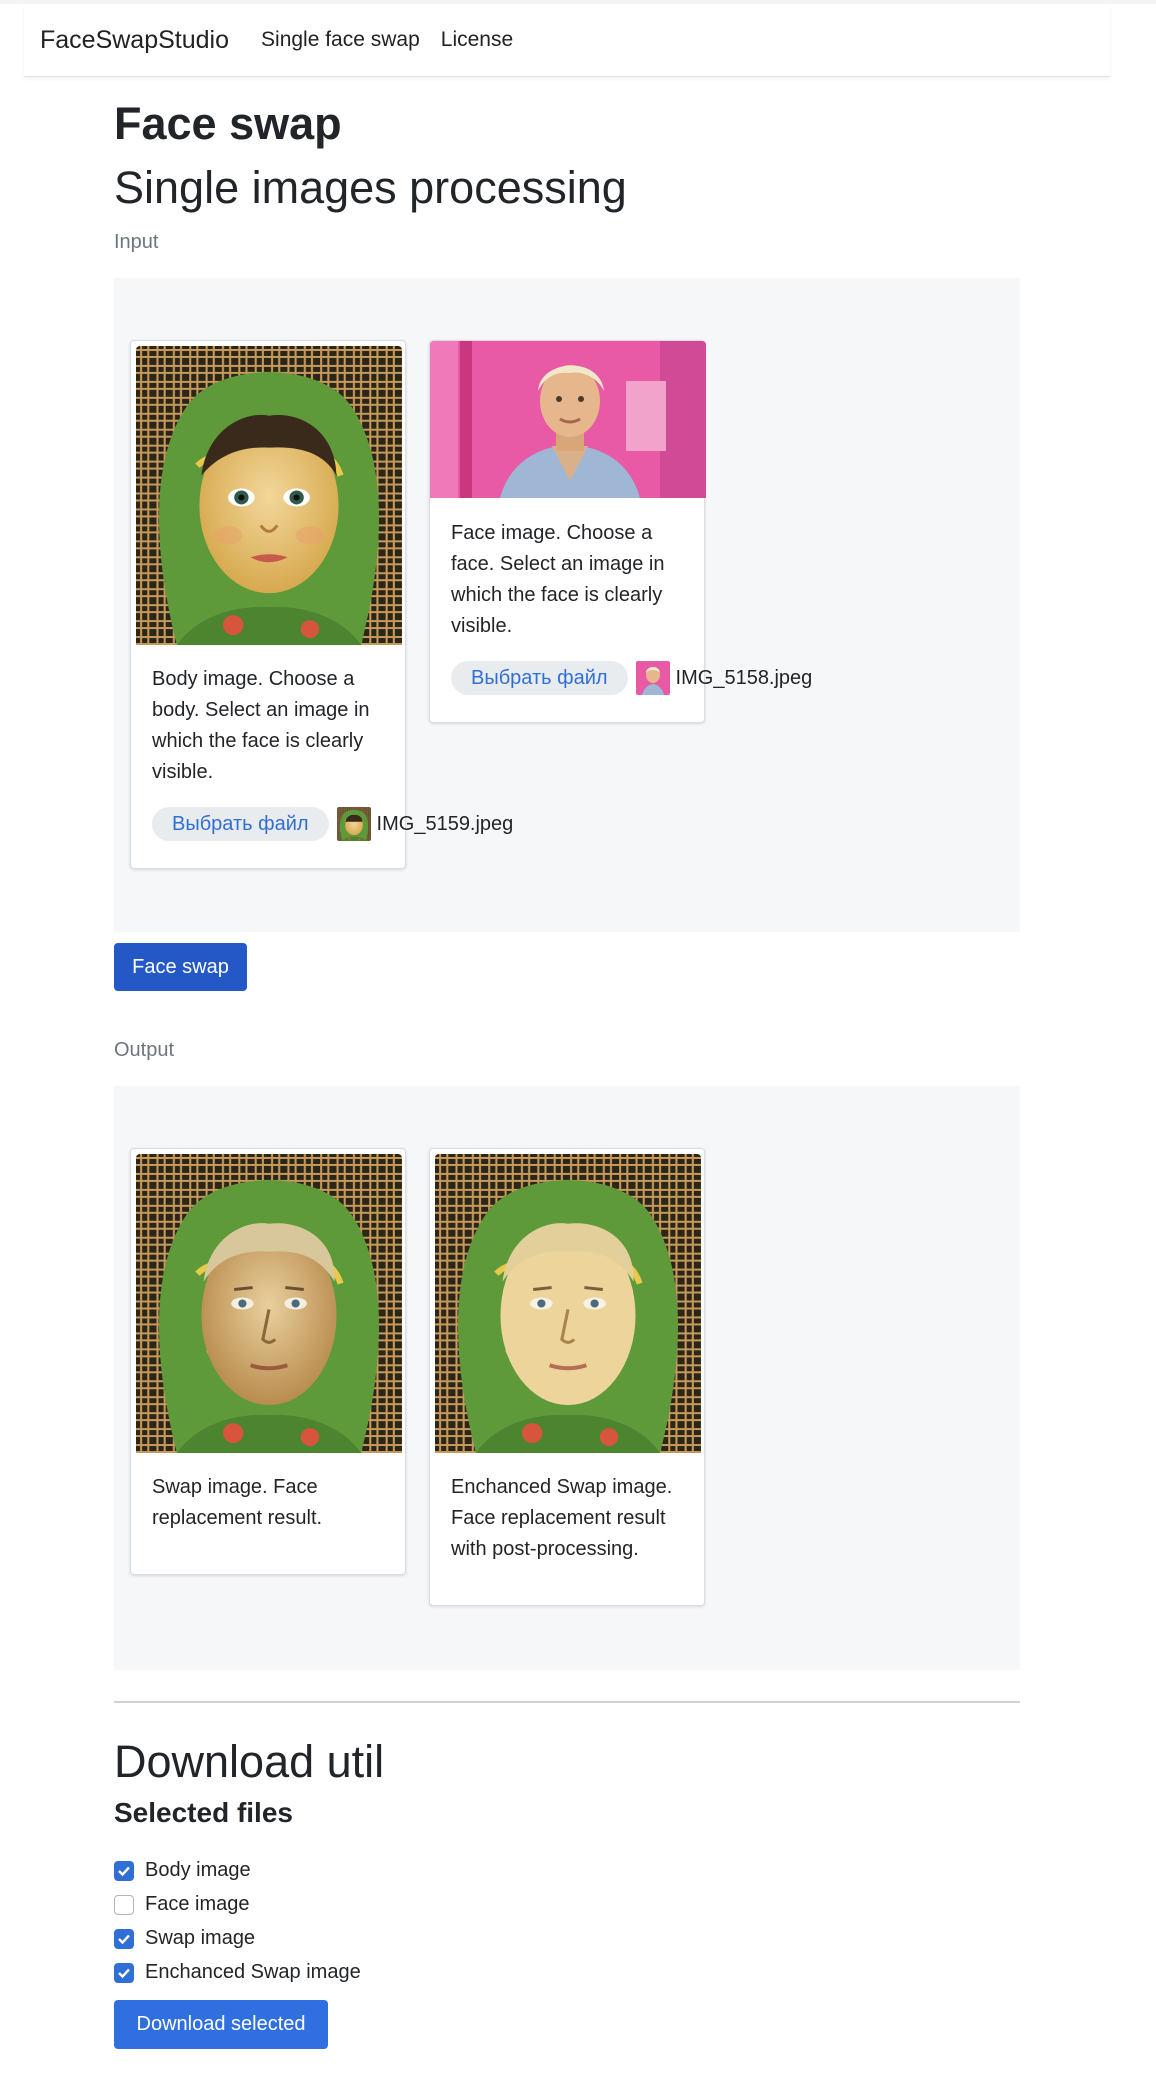 The image size is (1156, 2083). I want to click on body-file-thumbnail, so click(354, 824).